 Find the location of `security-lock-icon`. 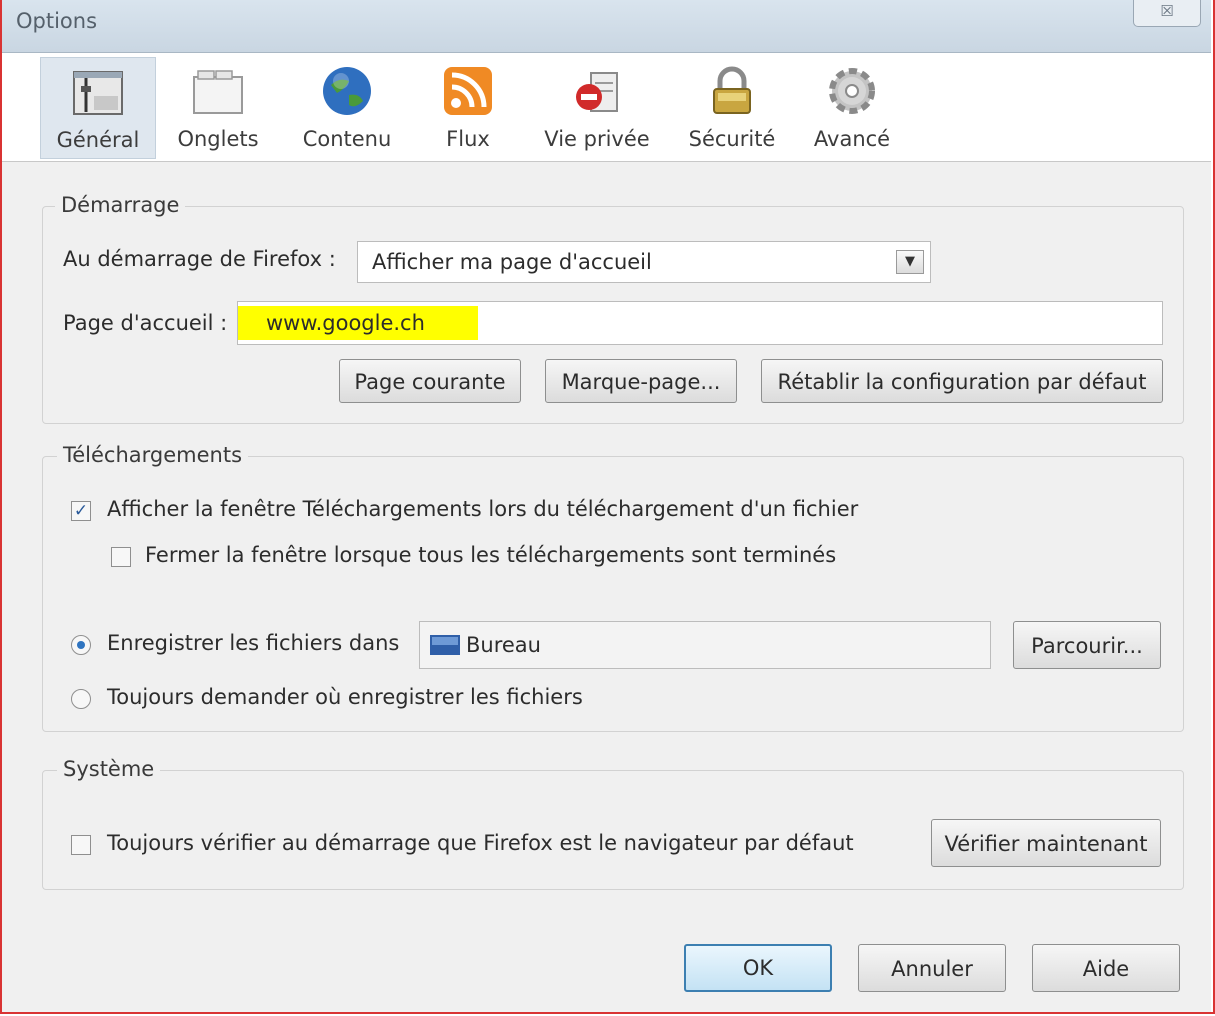

security-lock-icon is located at coordinates (732, 90).